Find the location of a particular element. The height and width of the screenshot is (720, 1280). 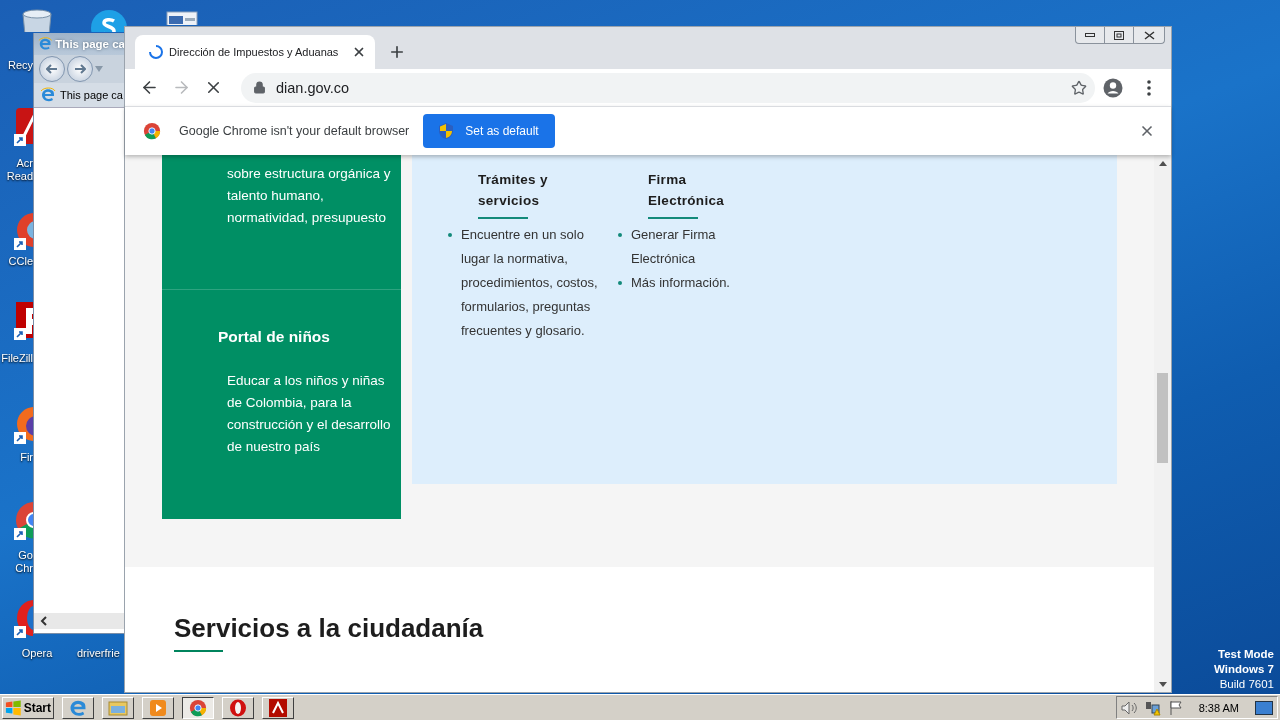

page-icon is located at coordinates (48, 95).